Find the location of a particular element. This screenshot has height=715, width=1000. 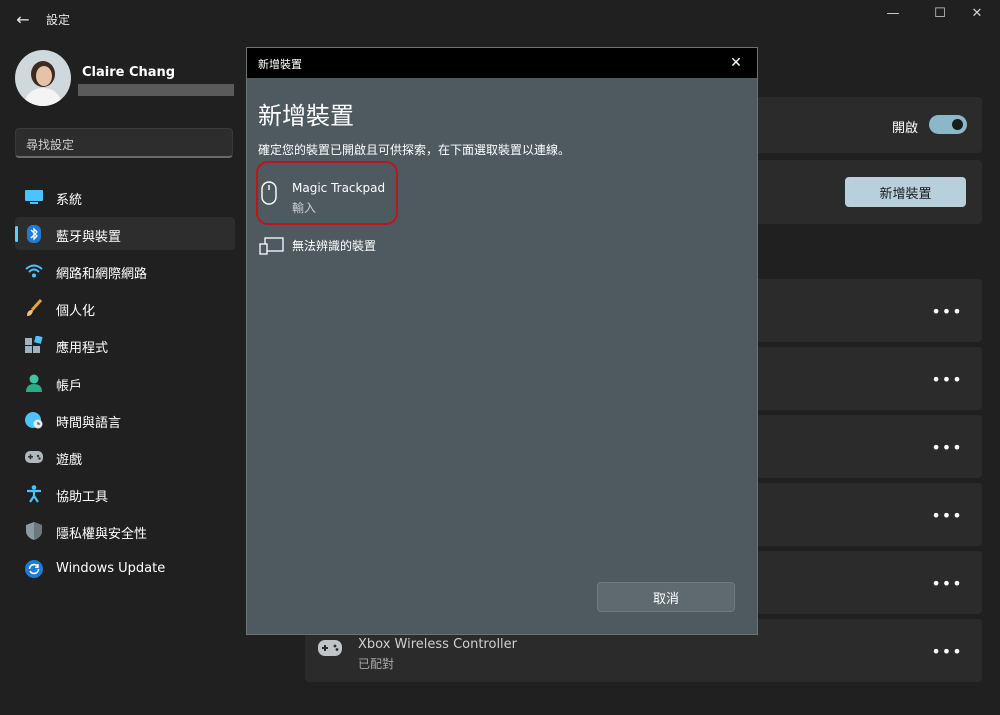

sidebar-item-accounts: 帳戶 is located at coordinates (125, 382).